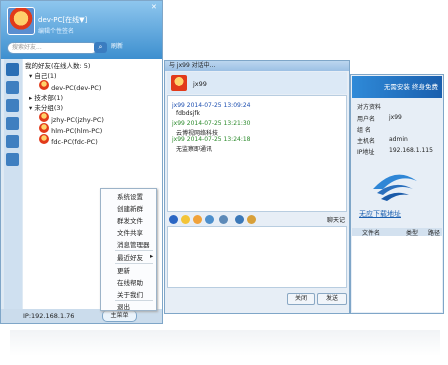 The image size is (448, 365). What do you see at coordinates (397, 87) in the screenshot?
I see `promo-banner: 无需安装 终身免费` at bounding box center [397, 87].